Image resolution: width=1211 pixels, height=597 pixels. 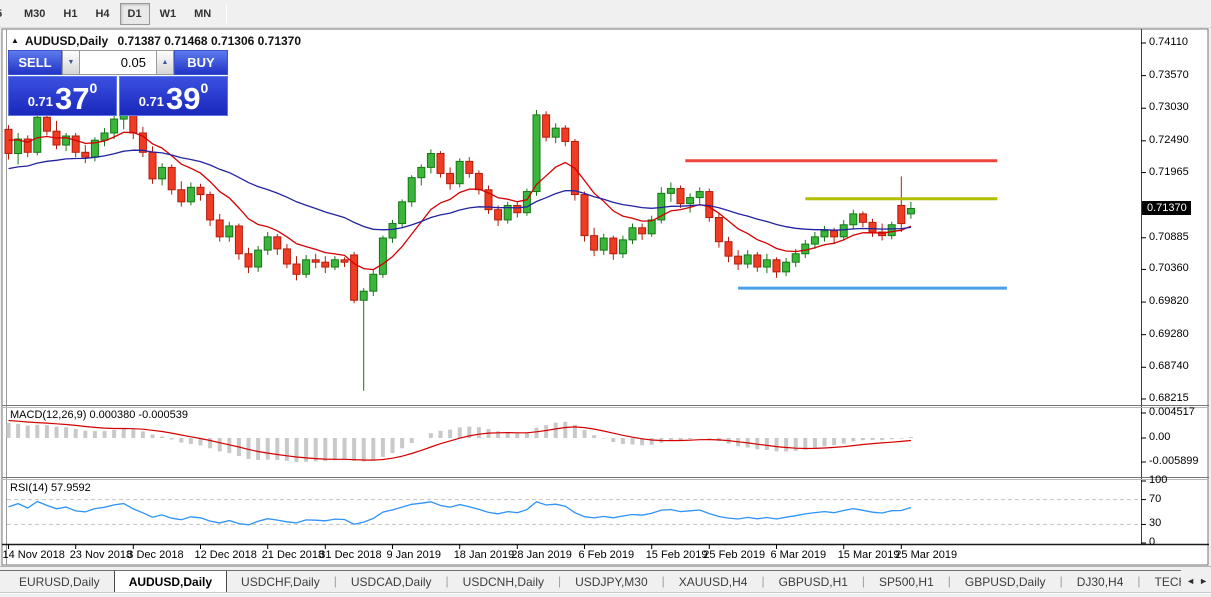 I want to click on price-scale-label: 0.68740, so click(x=1169, y=366).